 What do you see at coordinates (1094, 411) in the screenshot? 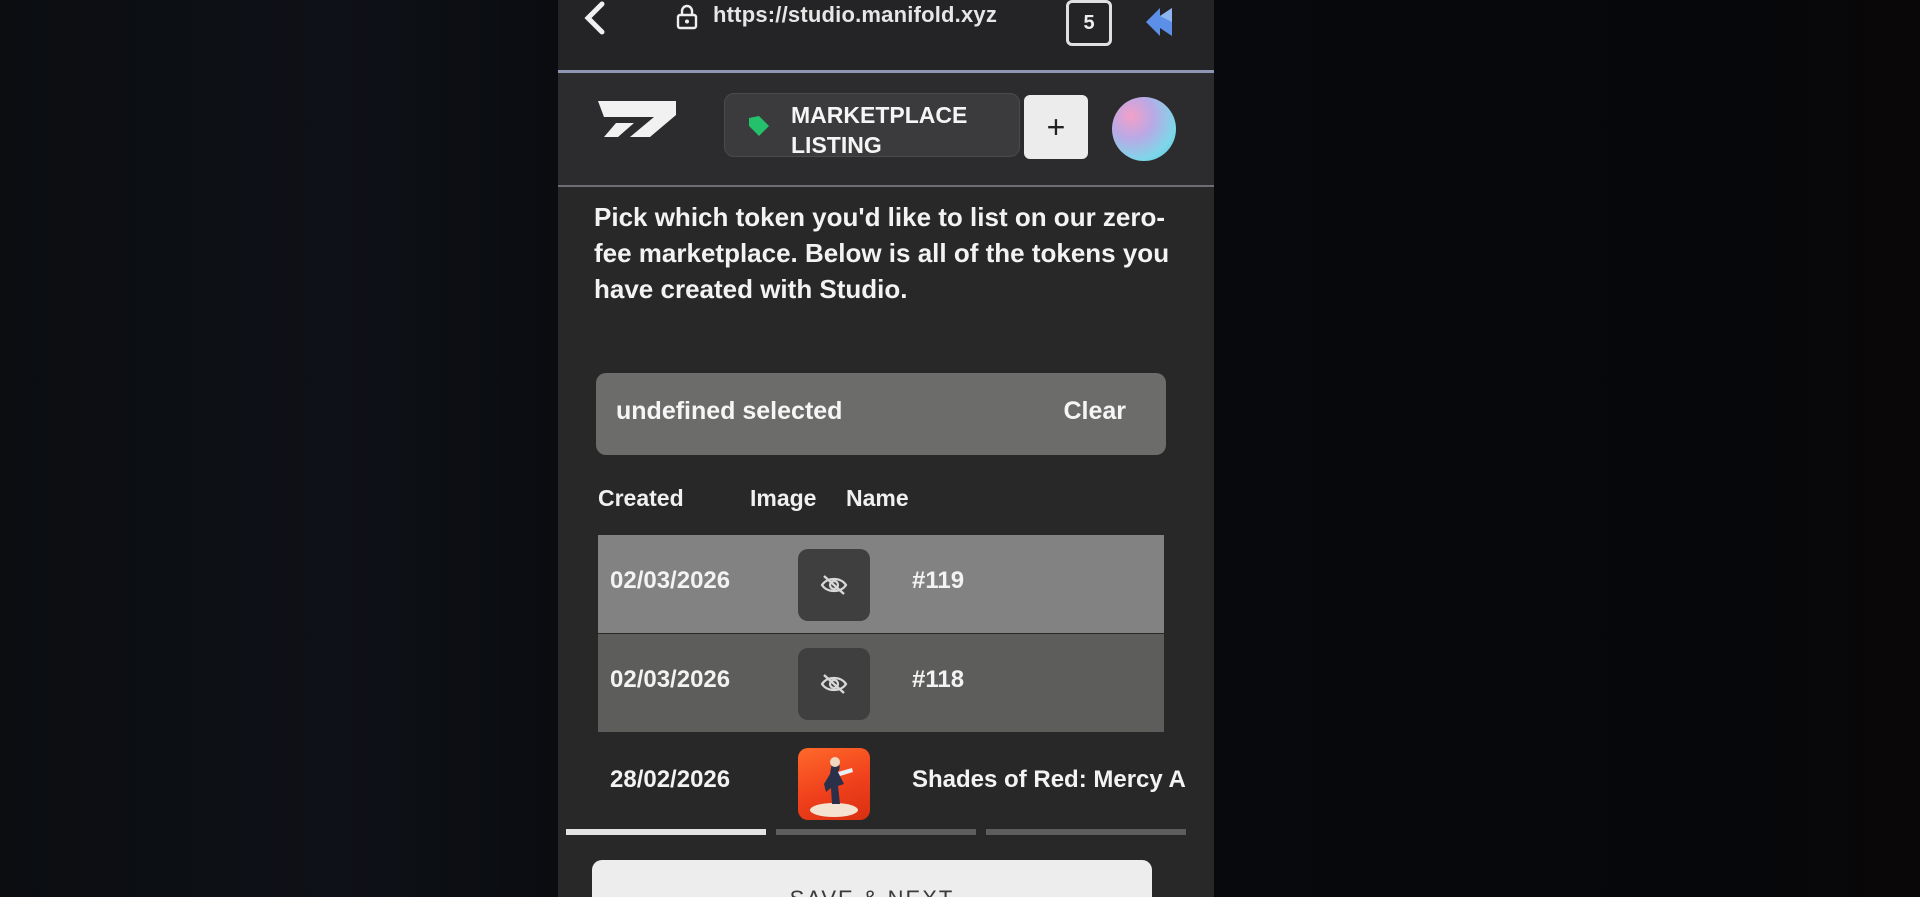
I see `clear-button: Clear` at bounding box center [1094, 411].